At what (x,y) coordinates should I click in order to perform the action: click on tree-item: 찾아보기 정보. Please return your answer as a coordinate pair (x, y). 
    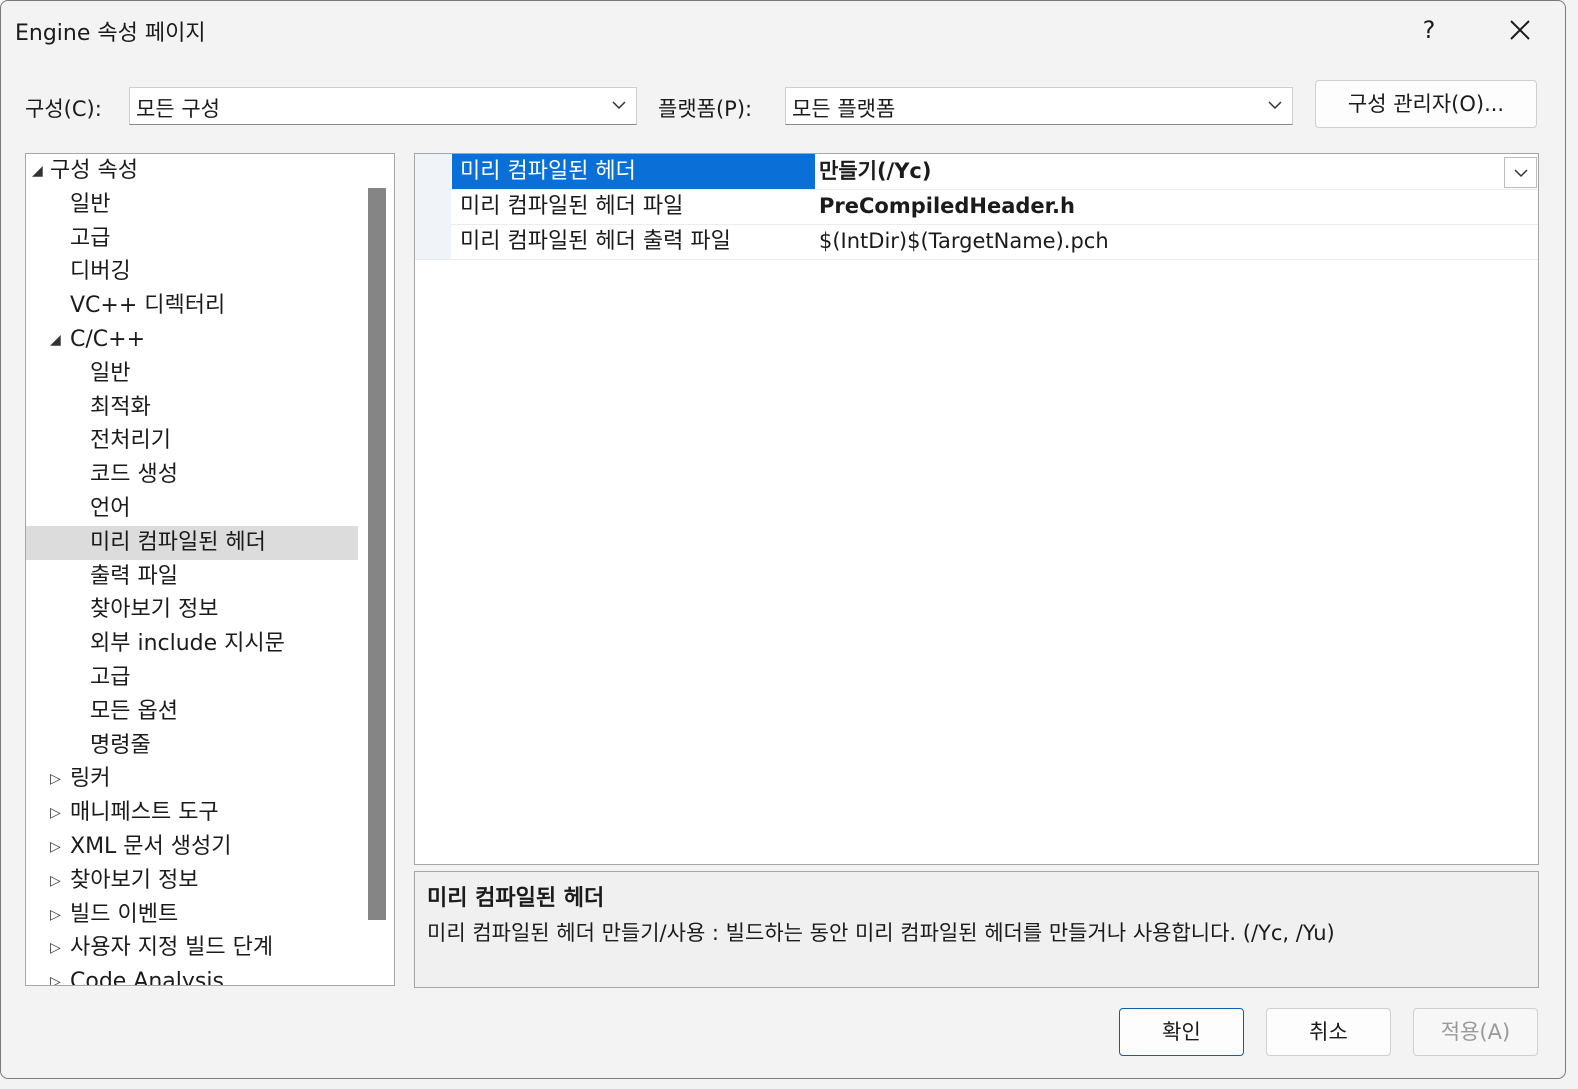
    Looking at the image, I should click on (192, 610).